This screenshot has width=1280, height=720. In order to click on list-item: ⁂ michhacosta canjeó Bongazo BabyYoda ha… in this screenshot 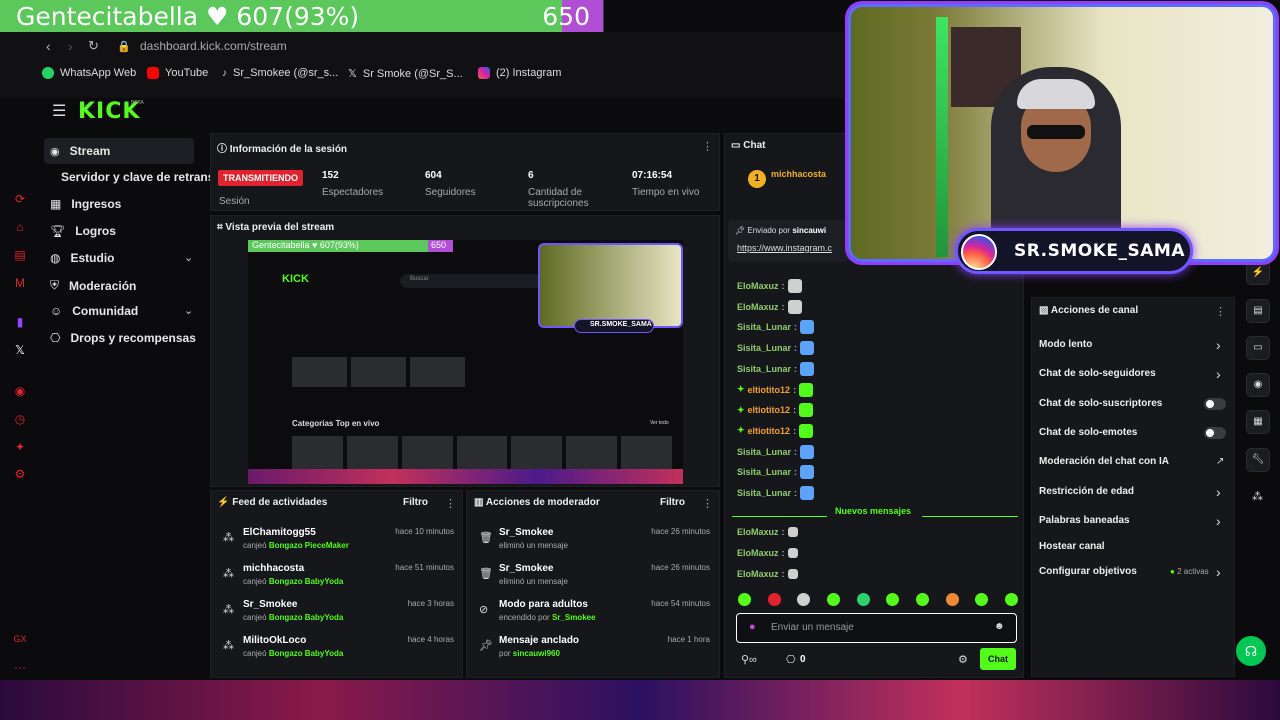, I will do `click(338, 574)`.